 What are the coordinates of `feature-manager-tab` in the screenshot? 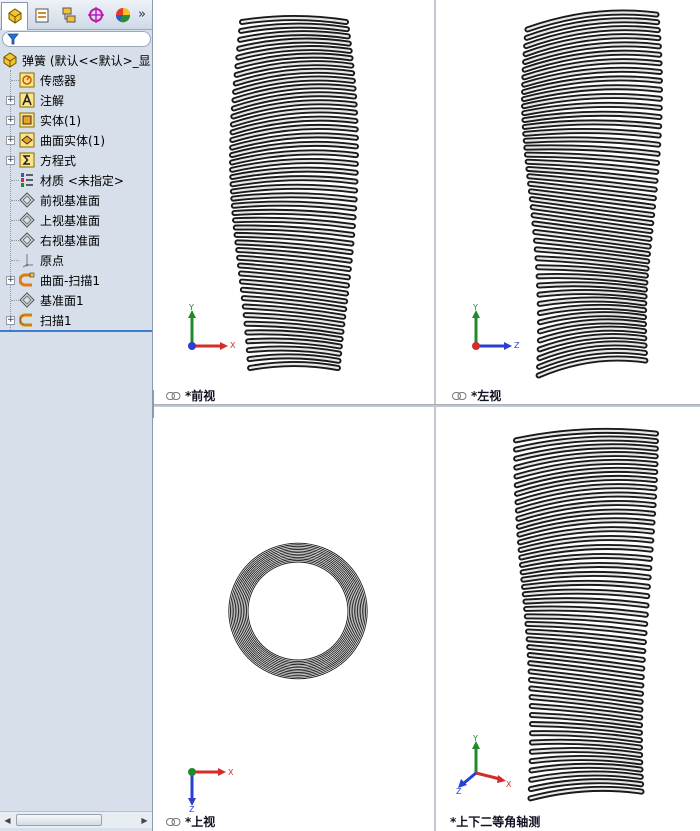 It's located at (14, 15).